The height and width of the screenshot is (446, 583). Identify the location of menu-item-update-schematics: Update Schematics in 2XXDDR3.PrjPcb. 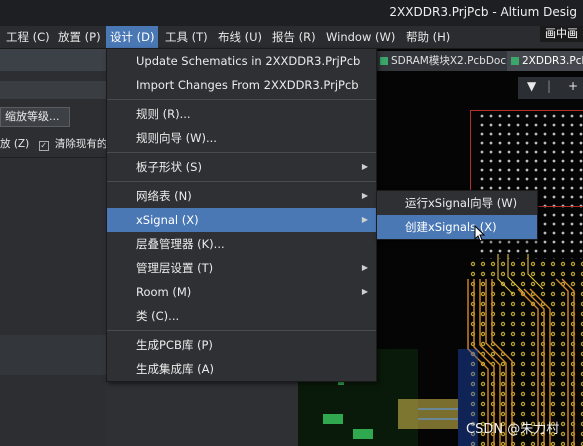
(241, 61).